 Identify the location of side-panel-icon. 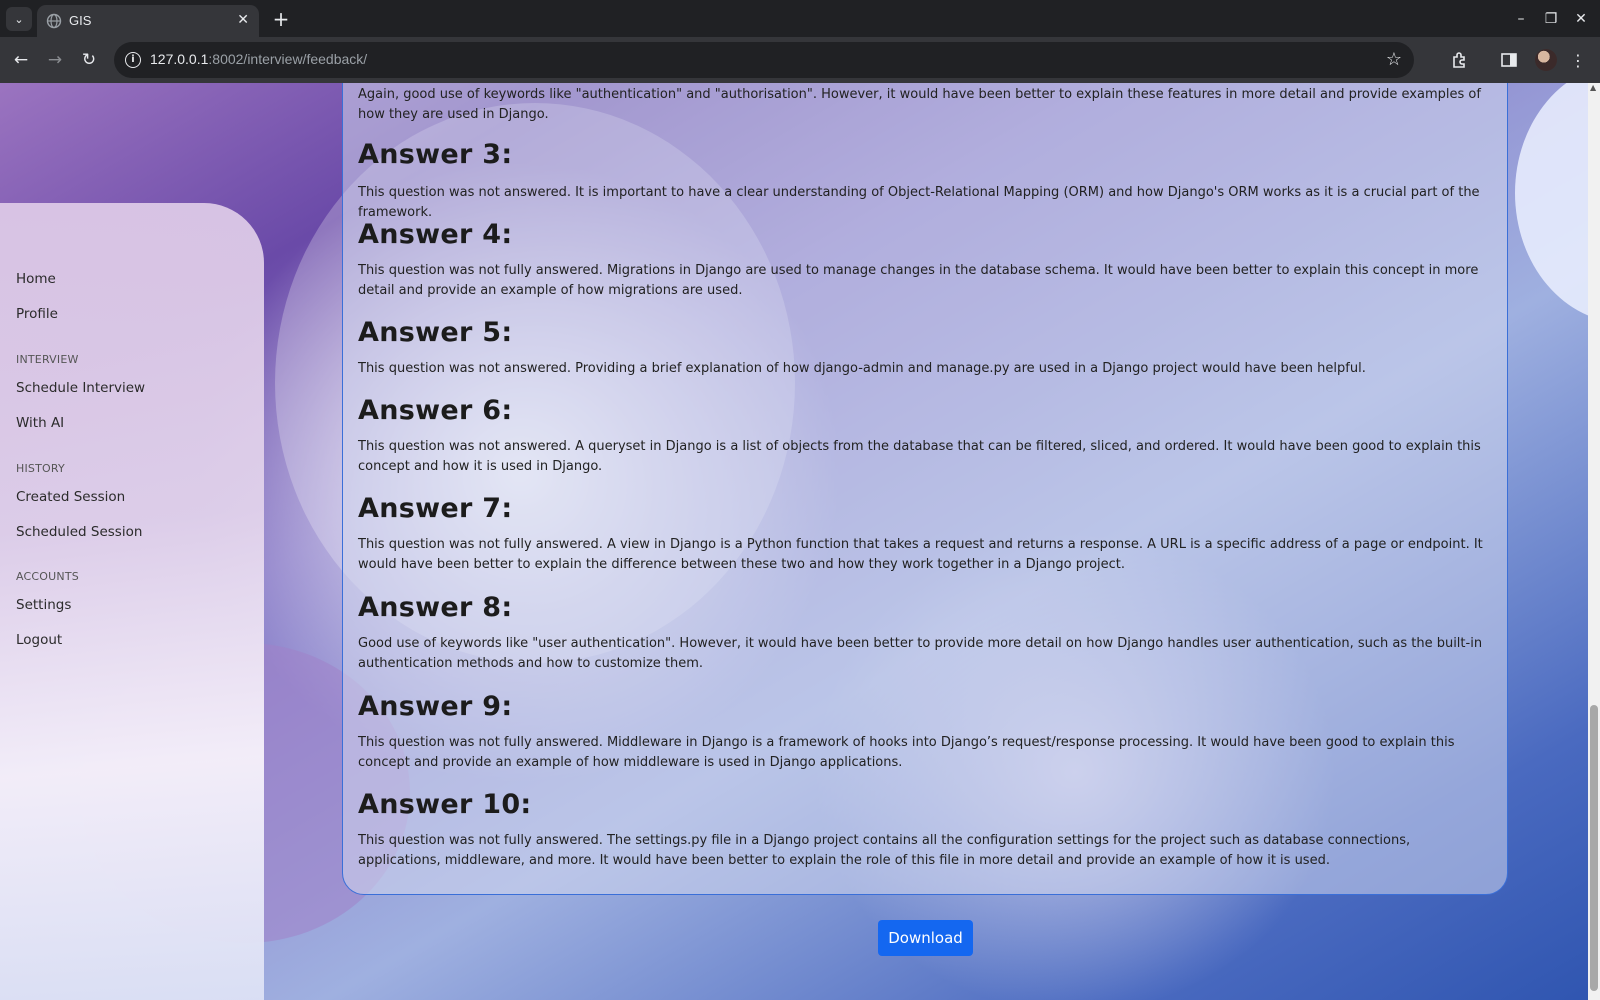
(1509, 60).